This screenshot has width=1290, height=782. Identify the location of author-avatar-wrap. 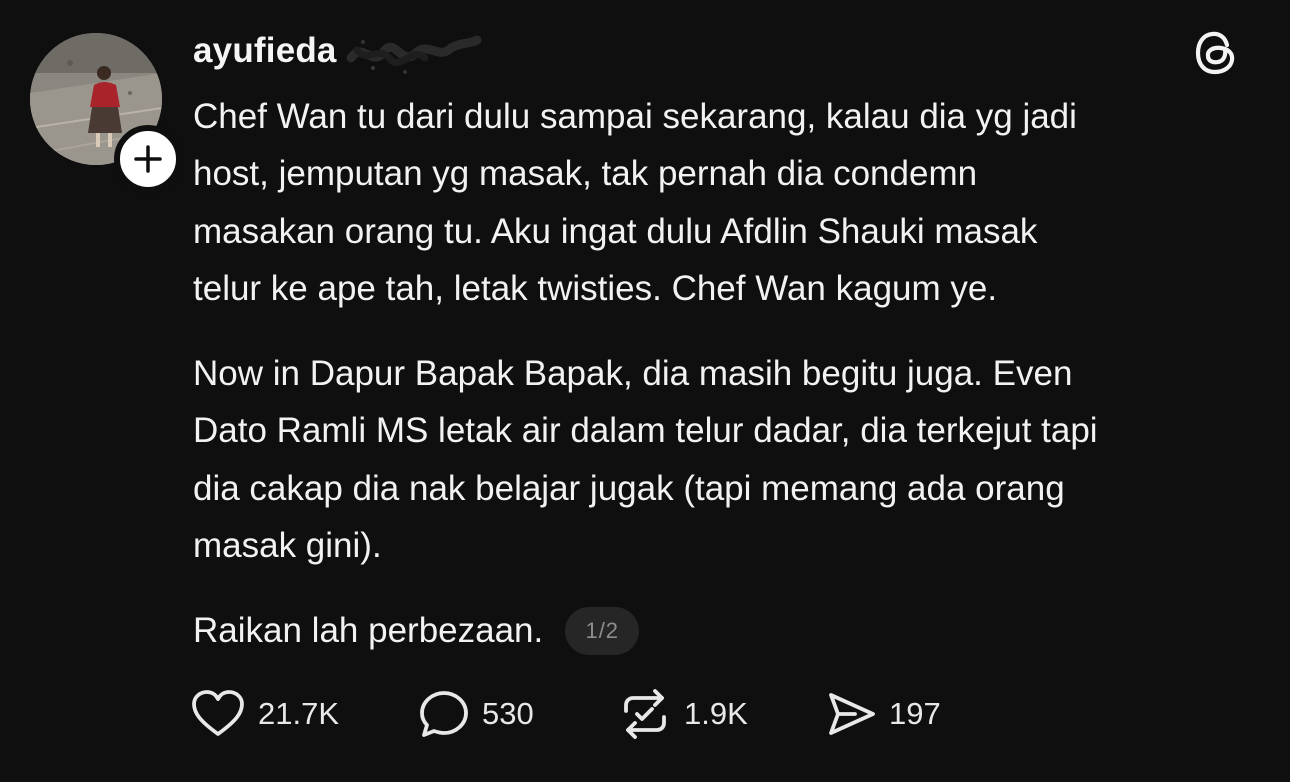
(106, 113).